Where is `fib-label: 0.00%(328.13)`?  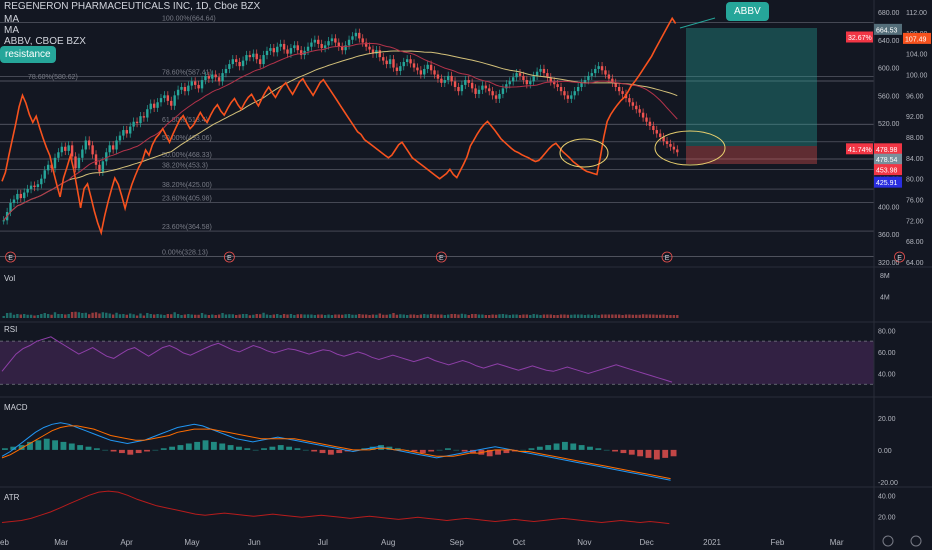 fib-label: 0.00%(328.13) is located at coordinates (185, 252).